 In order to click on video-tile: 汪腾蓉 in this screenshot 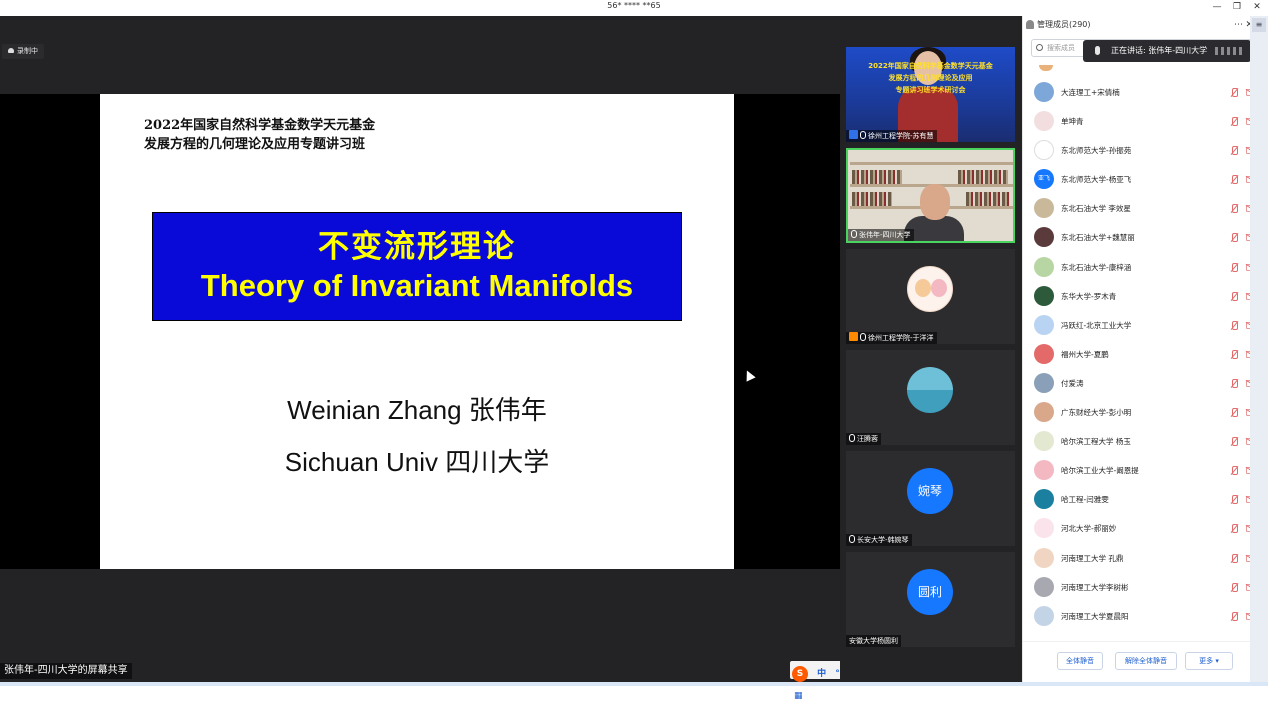, I will do `click(930, 397)`.